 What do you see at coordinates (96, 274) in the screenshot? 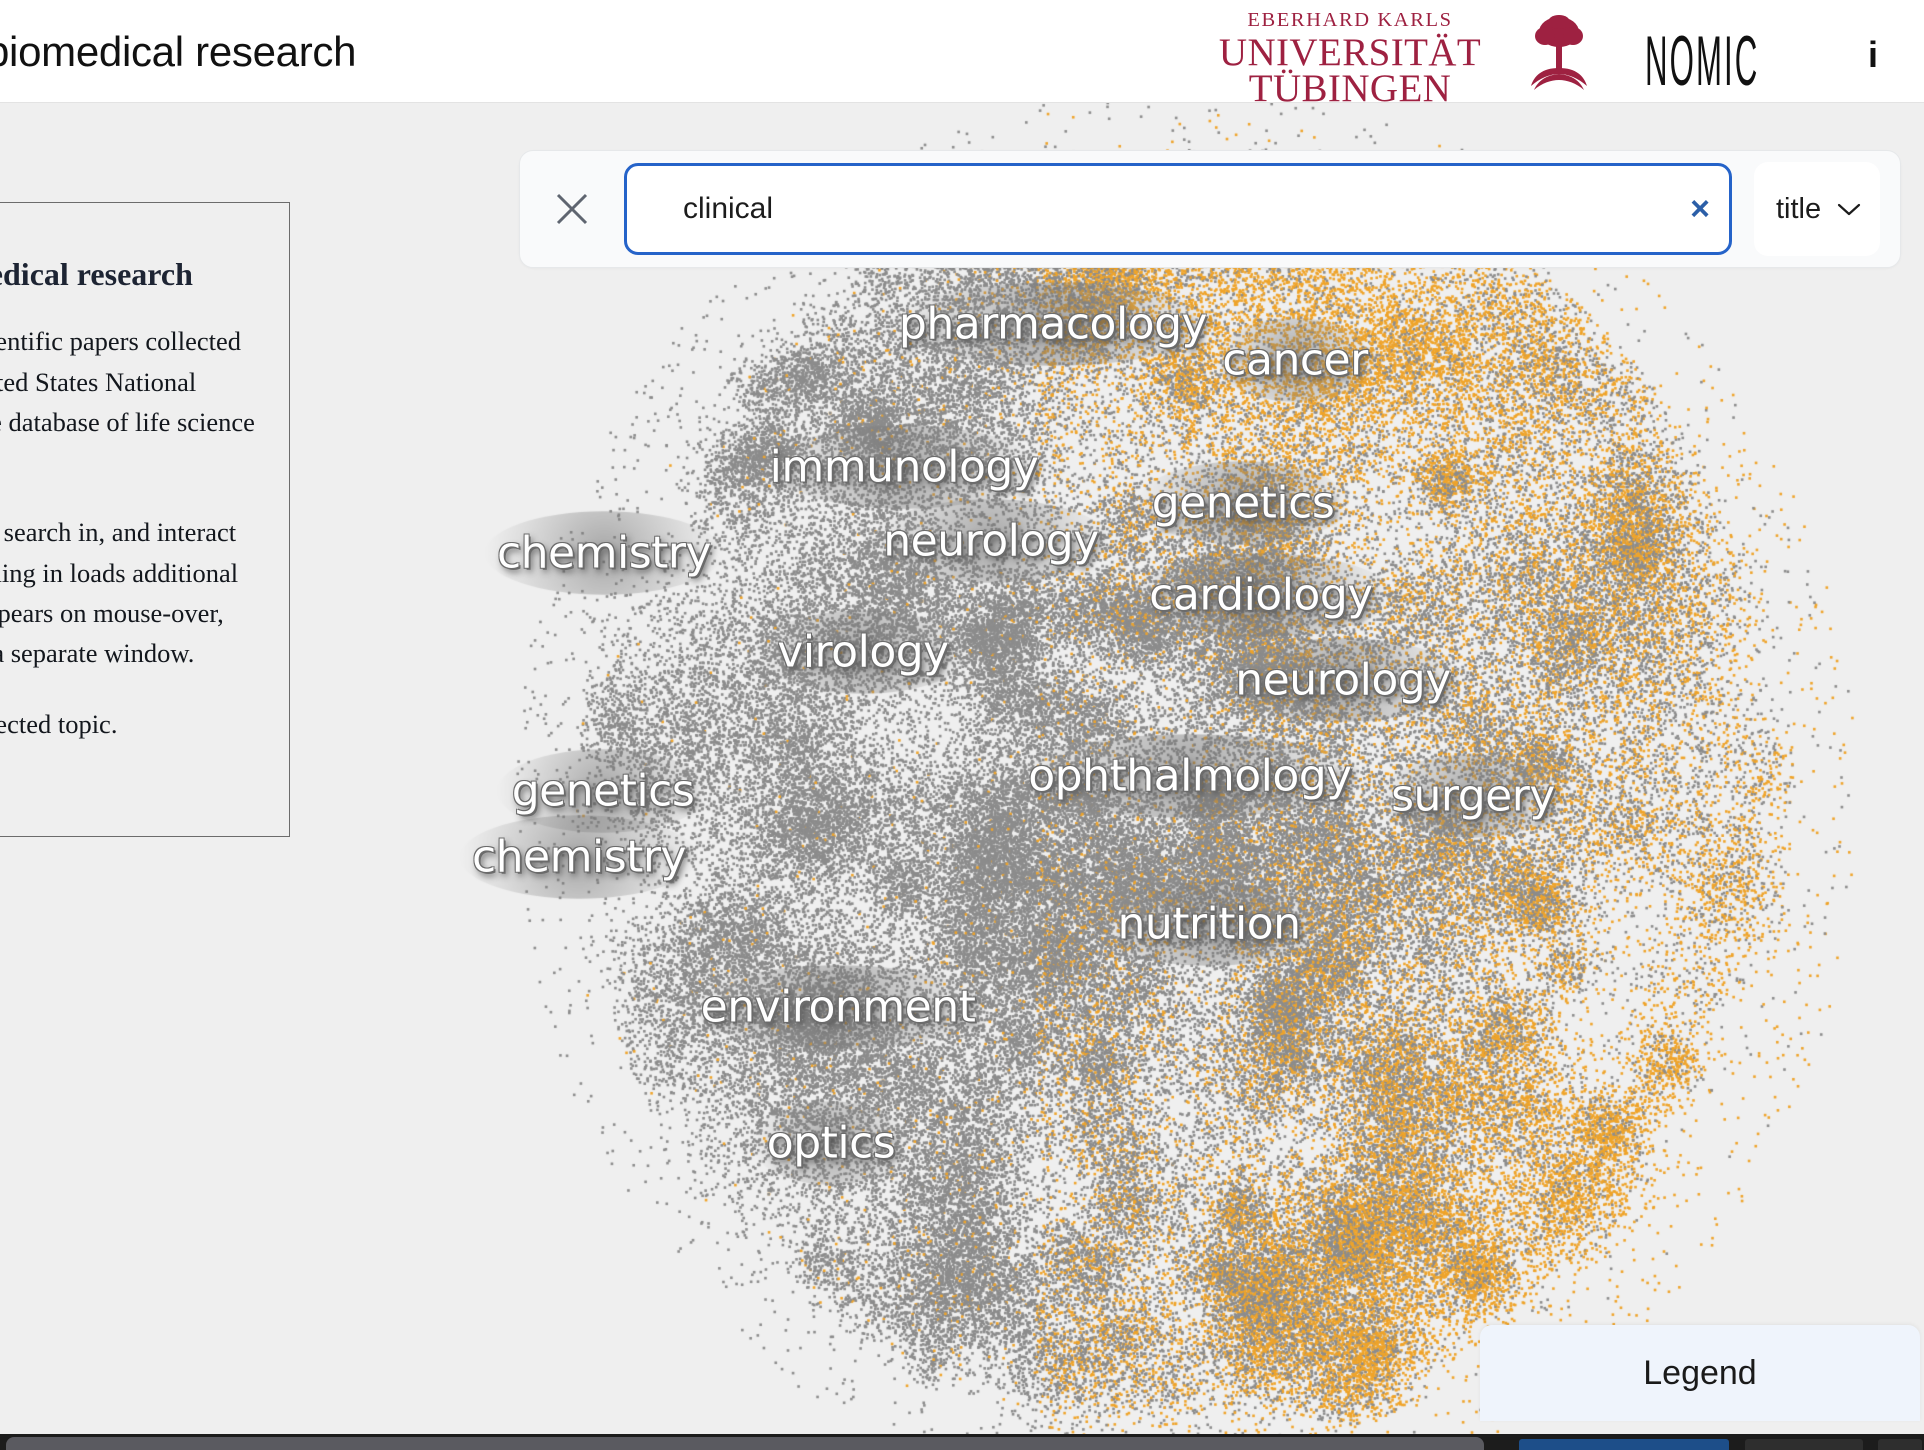
I see `info-panel-heading: A map of biomedical research` at bounding box center [96, 274].